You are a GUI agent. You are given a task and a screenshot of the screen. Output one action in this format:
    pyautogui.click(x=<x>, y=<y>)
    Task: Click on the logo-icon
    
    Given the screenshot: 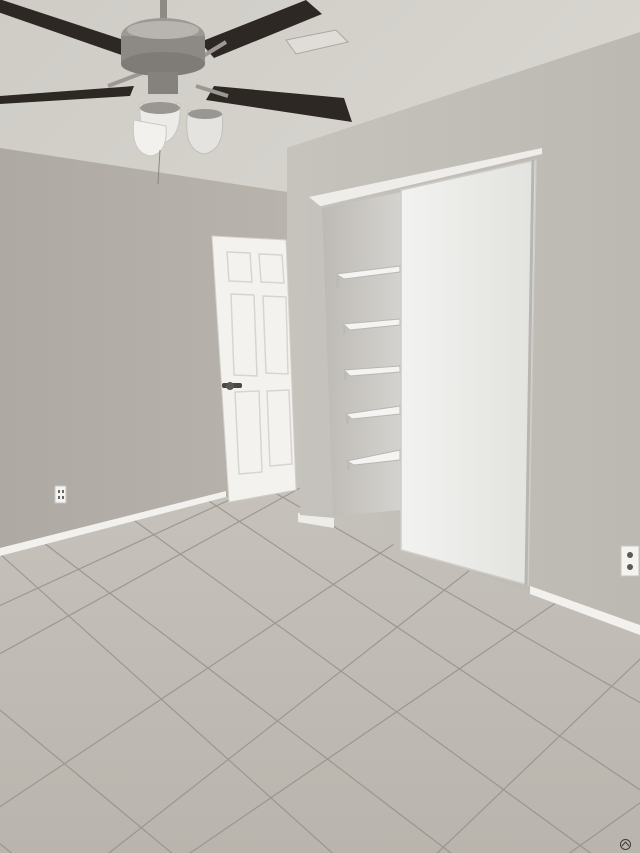 What is the action you would take?
    pyautogui.click(x=625, y=844)
    